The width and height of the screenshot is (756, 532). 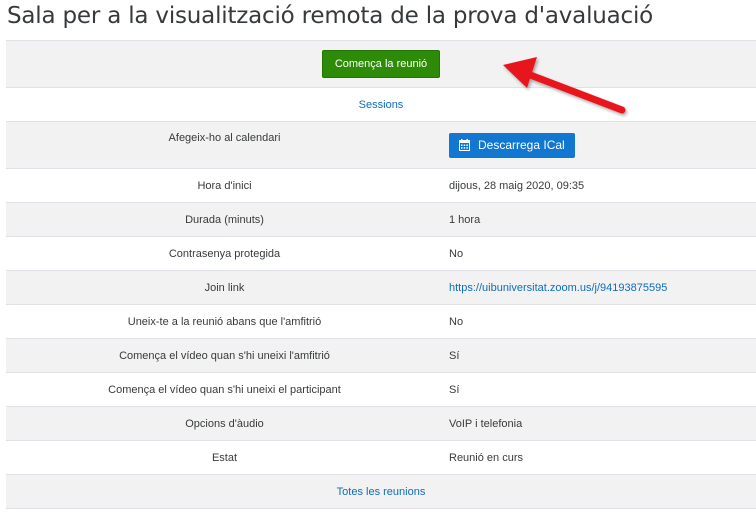 What do you see at coordinates (599, 145) in the screenshot?
I see `calendar-value: Descarrega ICal` at bounding box center [599, 145].